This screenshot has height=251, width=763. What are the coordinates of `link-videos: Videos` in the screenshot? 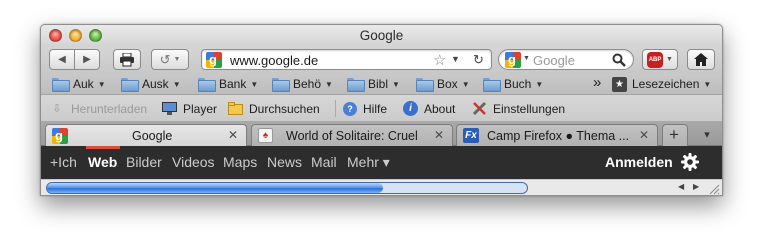 It's located at (193, 162).